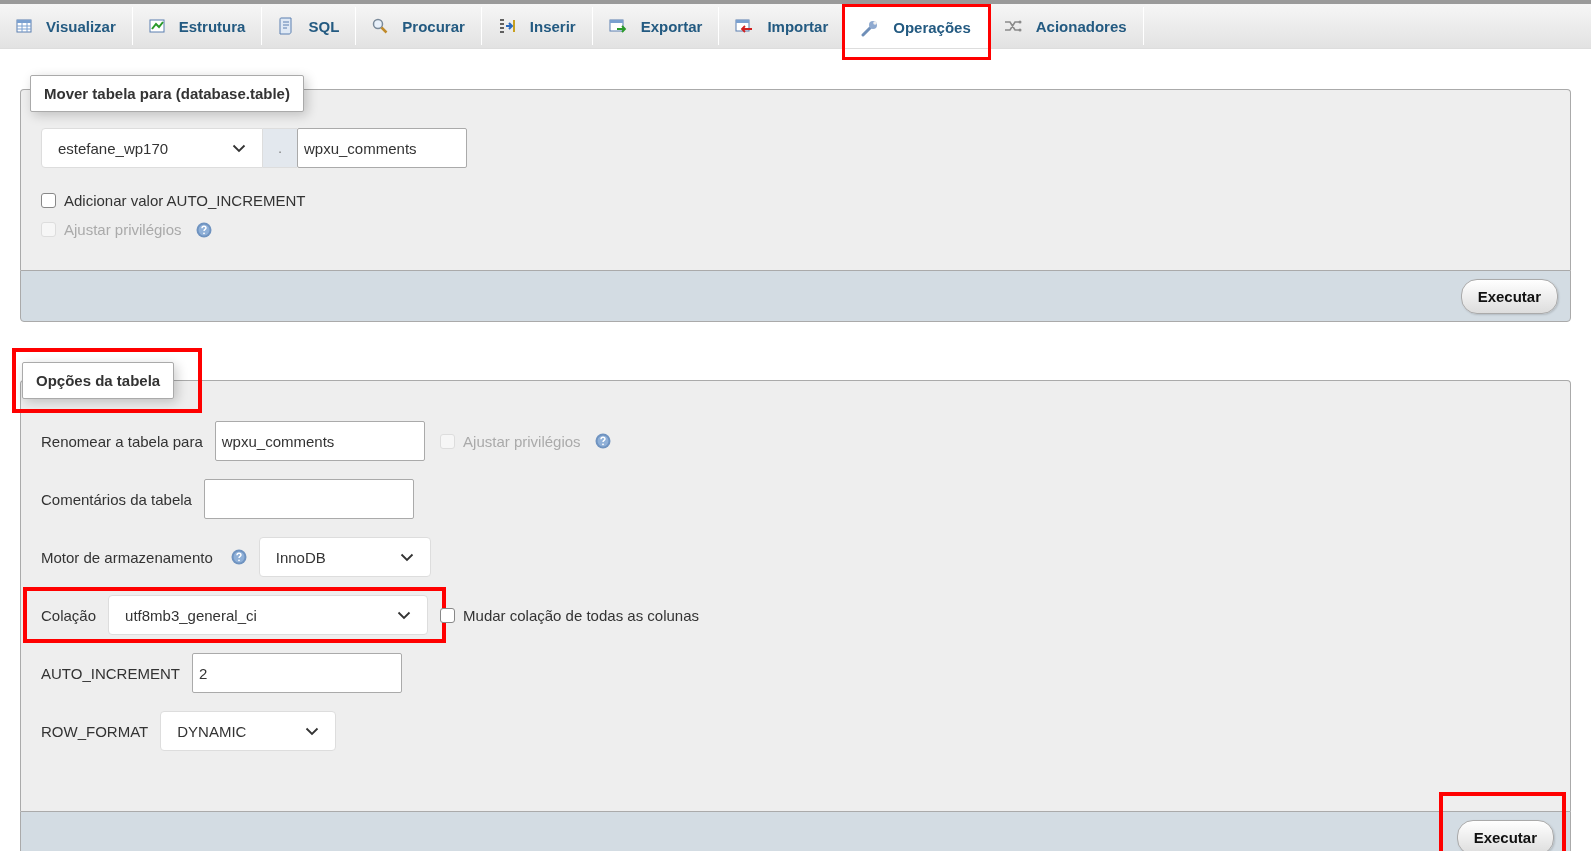 The width and height of the screenshot is (1591, 851). I want to click on tab: Visualizar, so click(66, 26).